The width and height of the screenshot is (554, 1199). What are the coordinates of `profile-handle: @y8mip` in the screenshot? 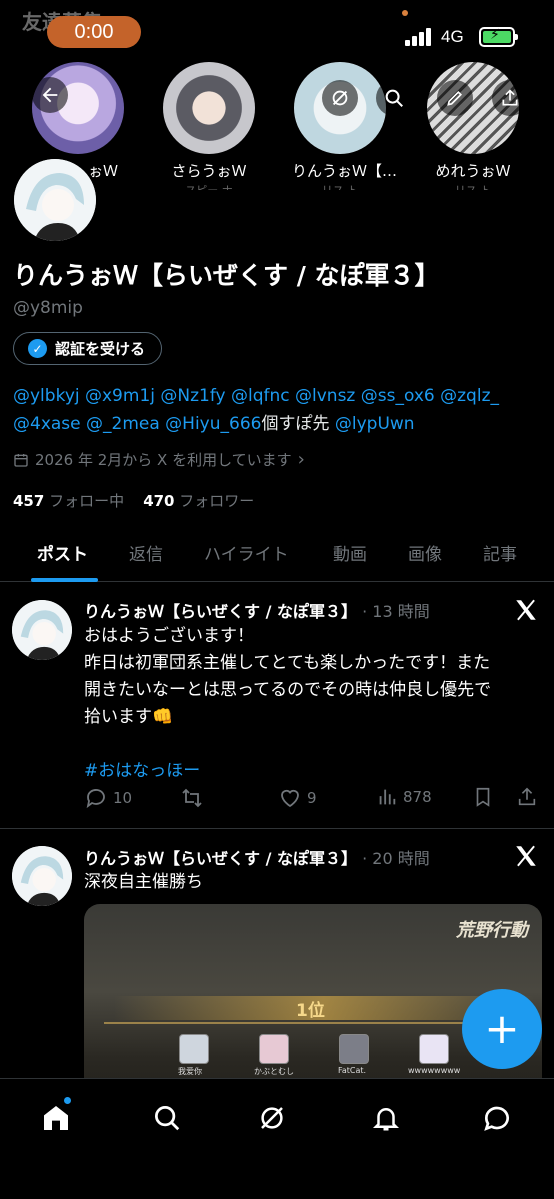 It's located at (48, 308).